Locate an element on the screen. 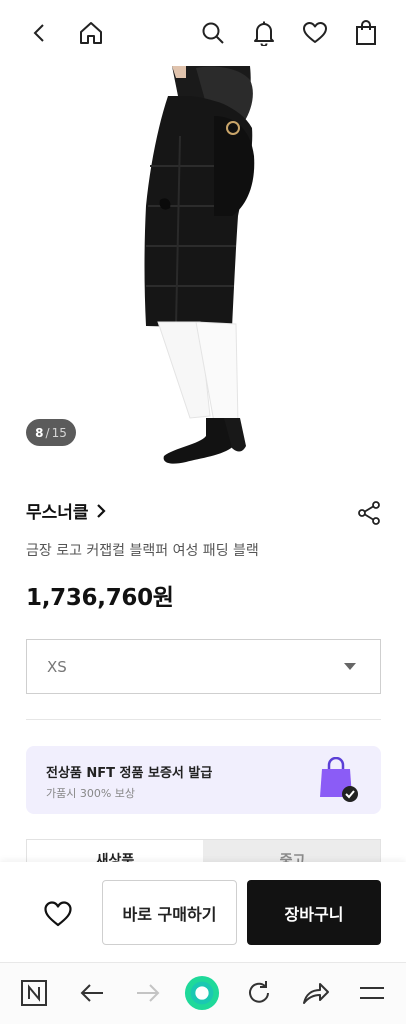 The height and width of the screenshot is (1024, 406). nft-subtitle: 가품시 300% 보상 is located at coordinates (91, 793).